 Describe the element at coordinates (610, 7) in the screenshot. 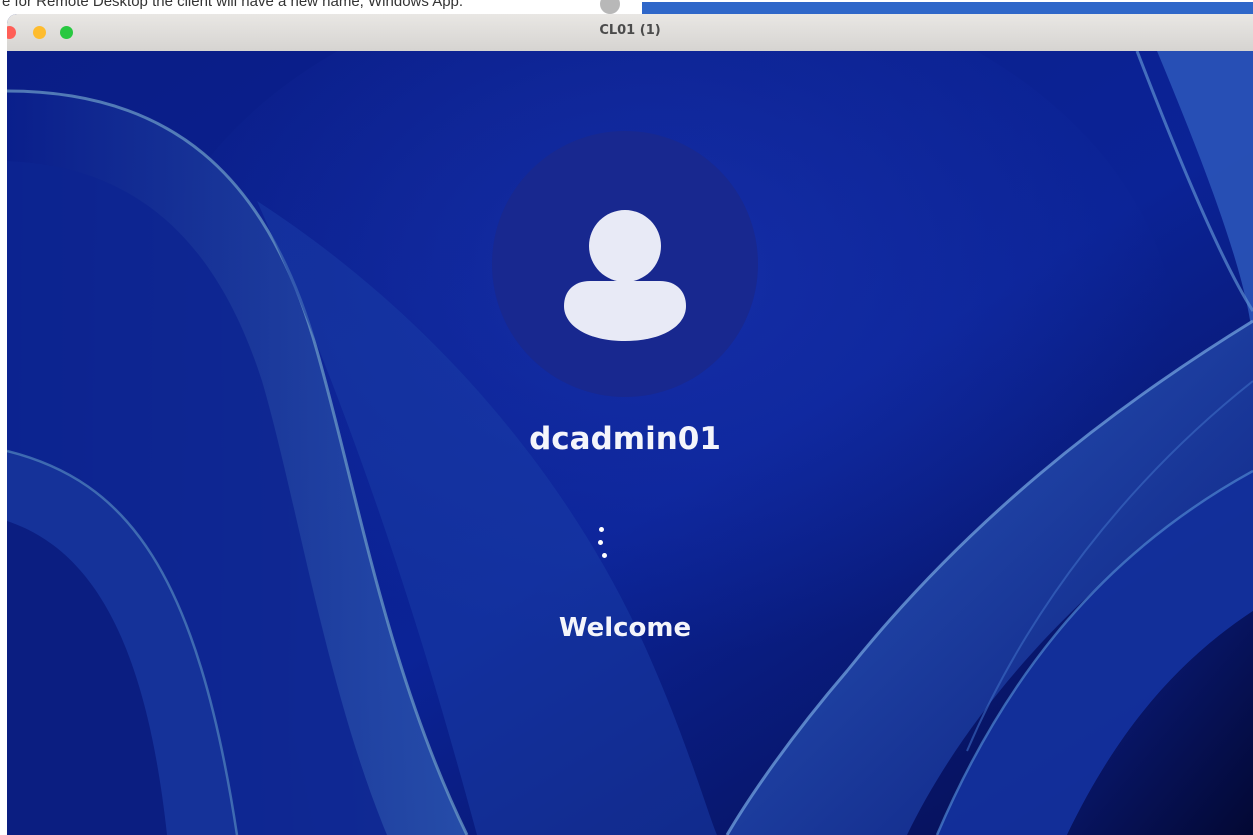

I see `background-close-icon` at that location.